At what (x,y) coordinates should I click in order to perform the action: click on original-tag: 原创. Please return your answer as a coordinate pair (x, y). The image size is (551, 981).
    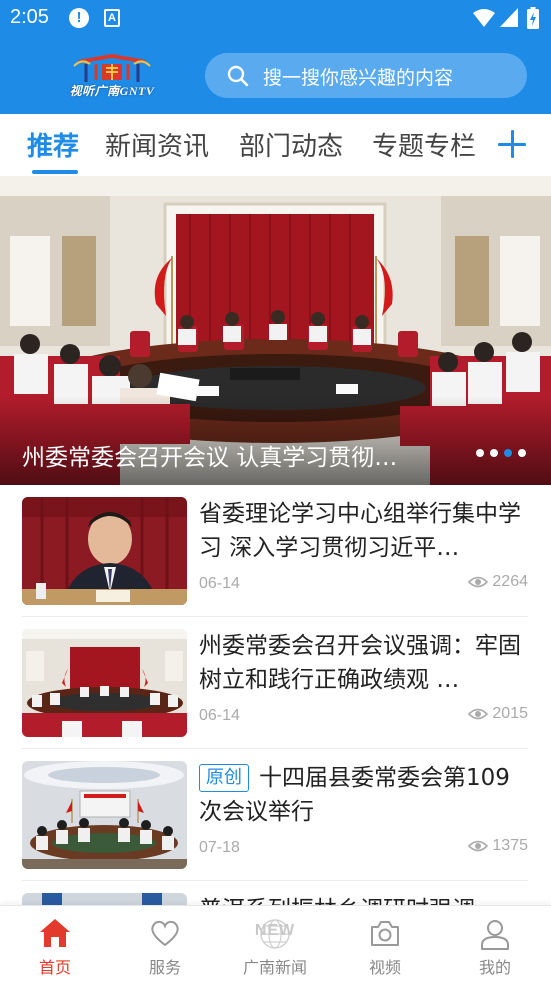
    Looking at the image, I should click on (224, 778).